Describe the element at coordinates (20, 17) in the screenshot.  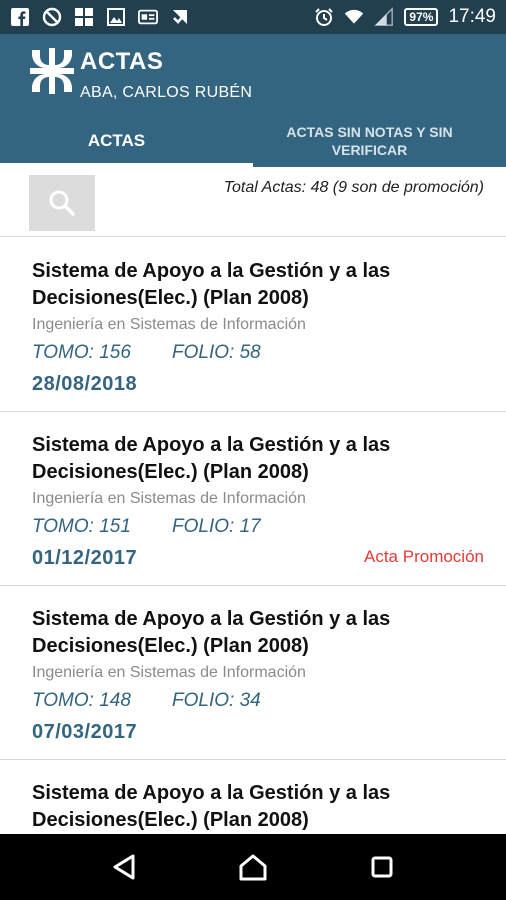
I see `facebook-icon` at that location.